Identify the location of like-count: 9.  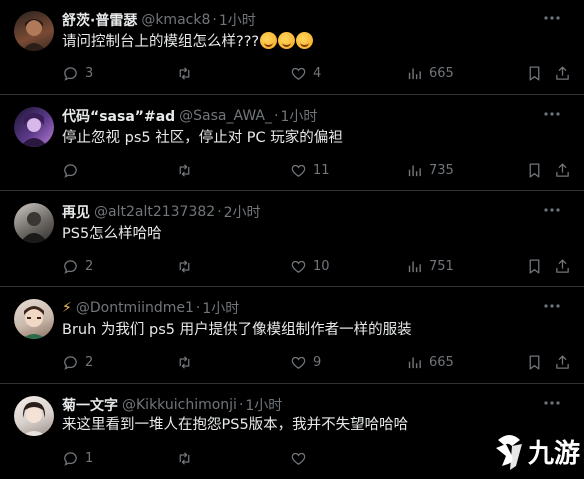
(317, 362).